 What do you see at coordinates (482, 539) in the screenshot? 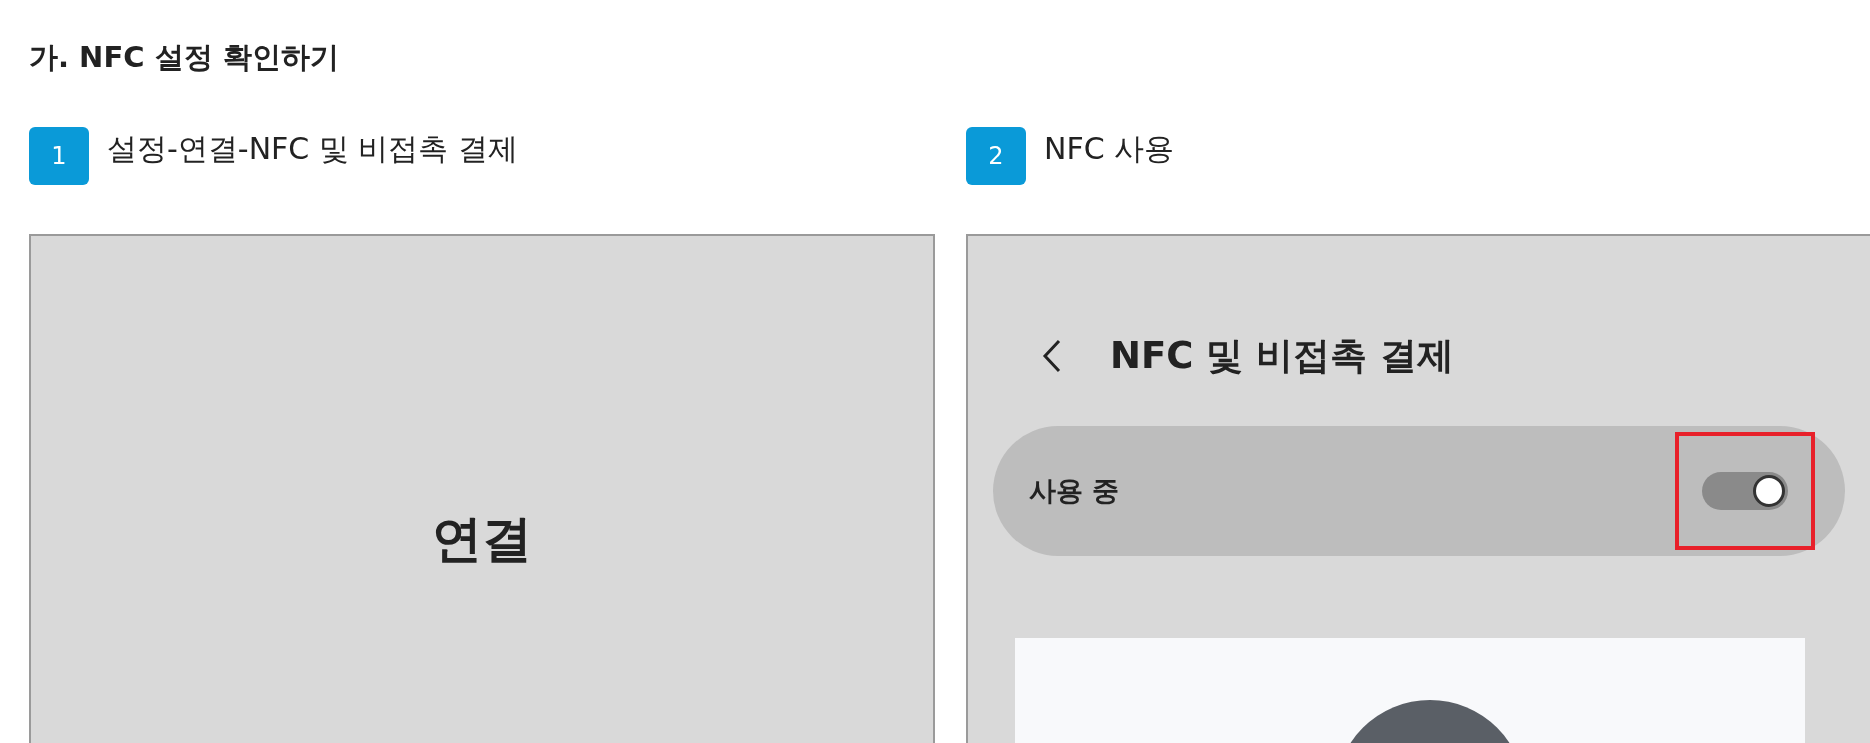
I see `menu-title: 연결` at bounding box center [482, 539].